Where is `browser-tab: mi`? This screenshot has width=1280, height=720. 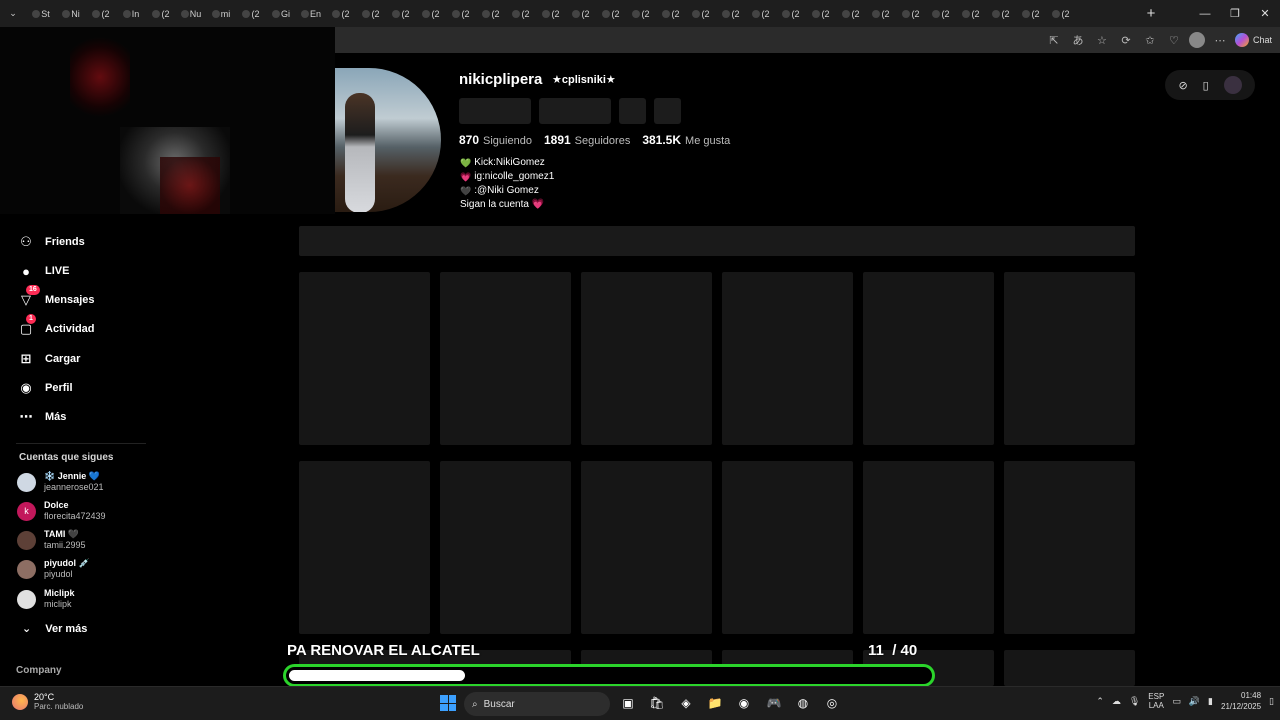
browser-tab: mi is located at coordinates (221, 13).